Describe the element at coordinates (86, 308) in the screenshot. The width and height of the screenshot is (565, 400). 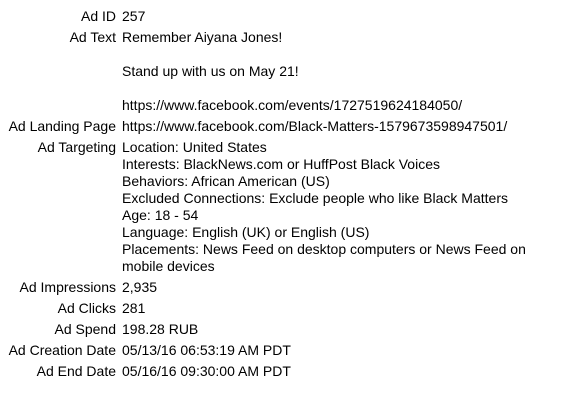
I see `ad-clicks-label: Ad Clicks` at that location.